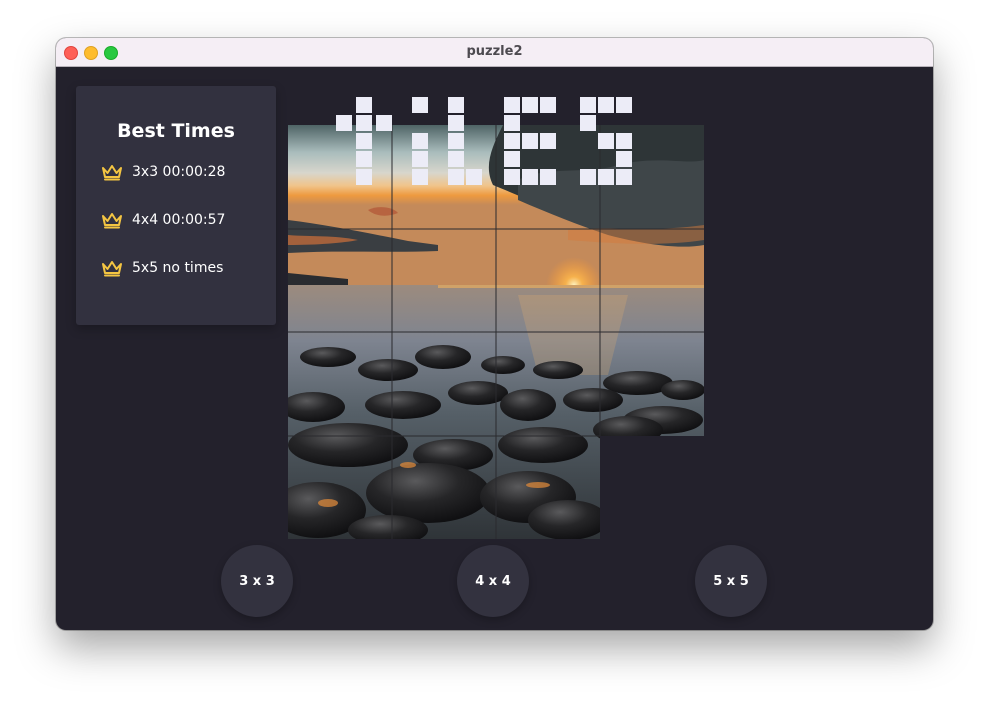 This screenshot has height=705, width=989. I want to click on tiles-logo, so click(484, 141).